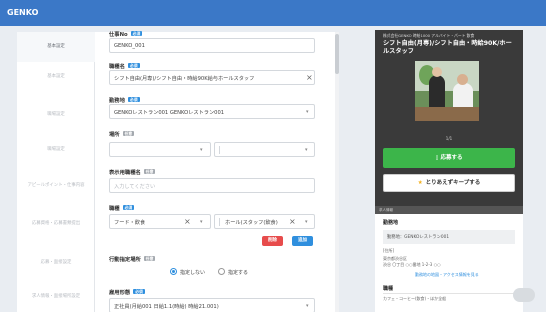 The height and width of the screenshot is (312, 546). Describe the element at coordinates (337, 172) in the screenshot. I see `form-scrollbar` at that location.